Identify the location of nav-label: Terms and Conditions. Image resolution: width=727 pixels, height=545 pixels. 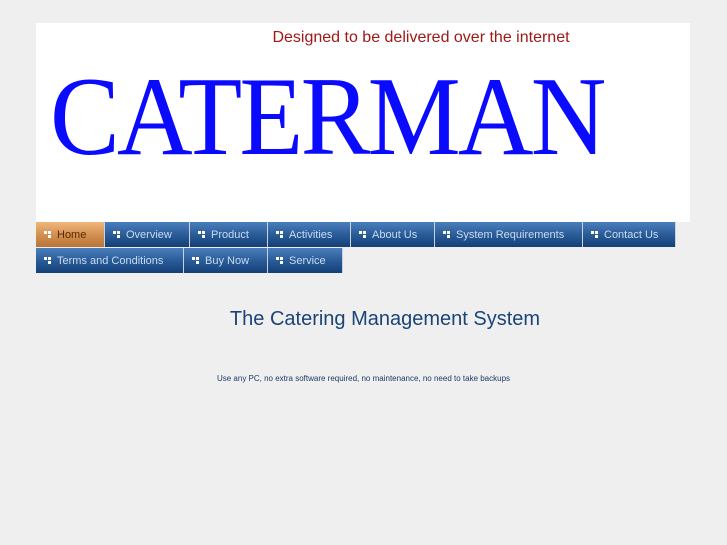
(110, 260).